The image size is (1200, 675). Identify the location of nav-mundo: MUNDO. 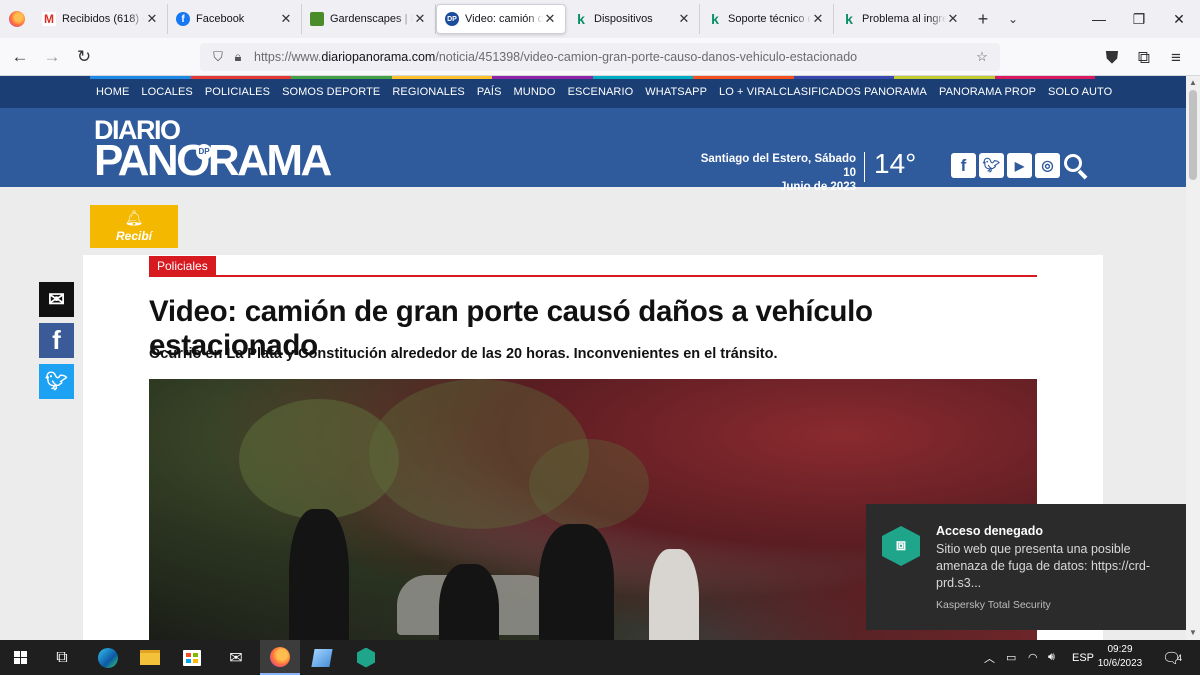
(535, 92).